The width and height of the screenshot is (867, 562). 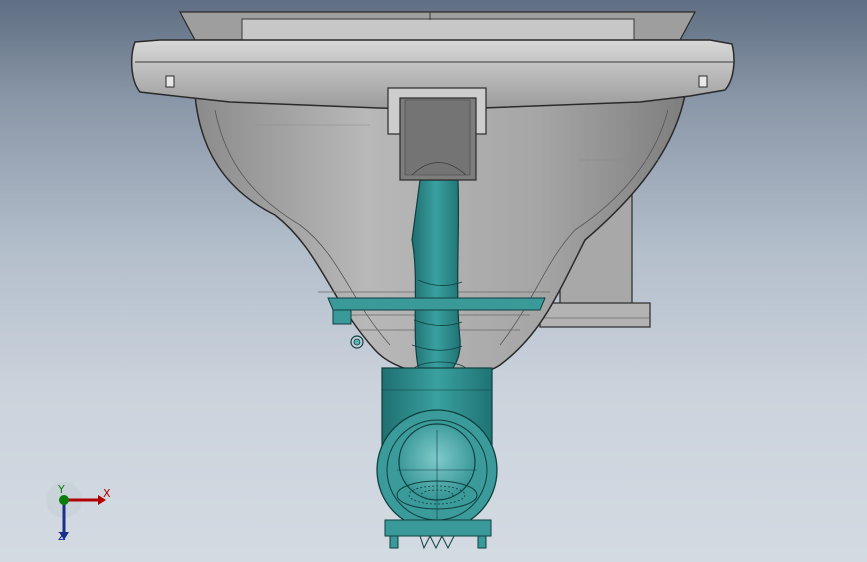 I want to click on impeller-housing, so click(x=437, y=470).